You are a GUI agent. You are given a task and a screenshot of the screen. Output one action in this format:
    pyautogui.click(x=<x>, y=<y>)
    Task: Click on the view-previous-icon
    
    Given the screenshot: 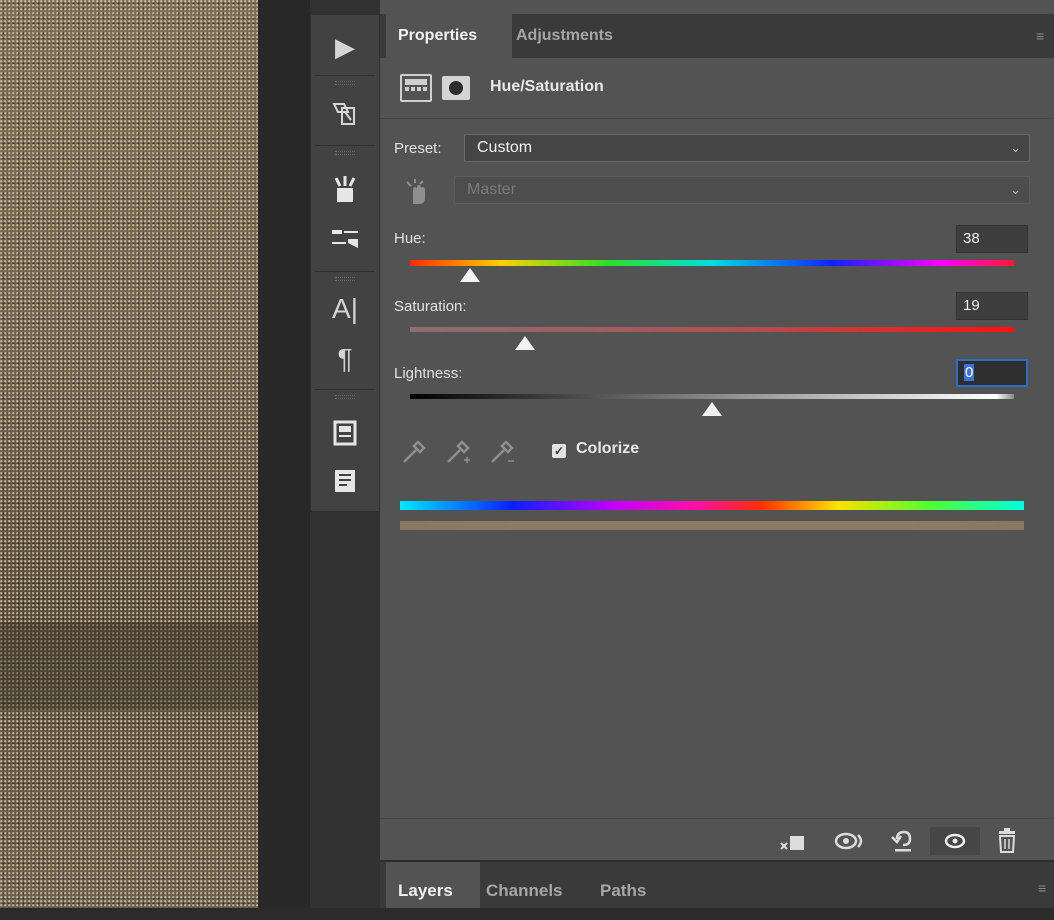 What is the action you would take?
    pyautogui.click(x=849, y=841)
    